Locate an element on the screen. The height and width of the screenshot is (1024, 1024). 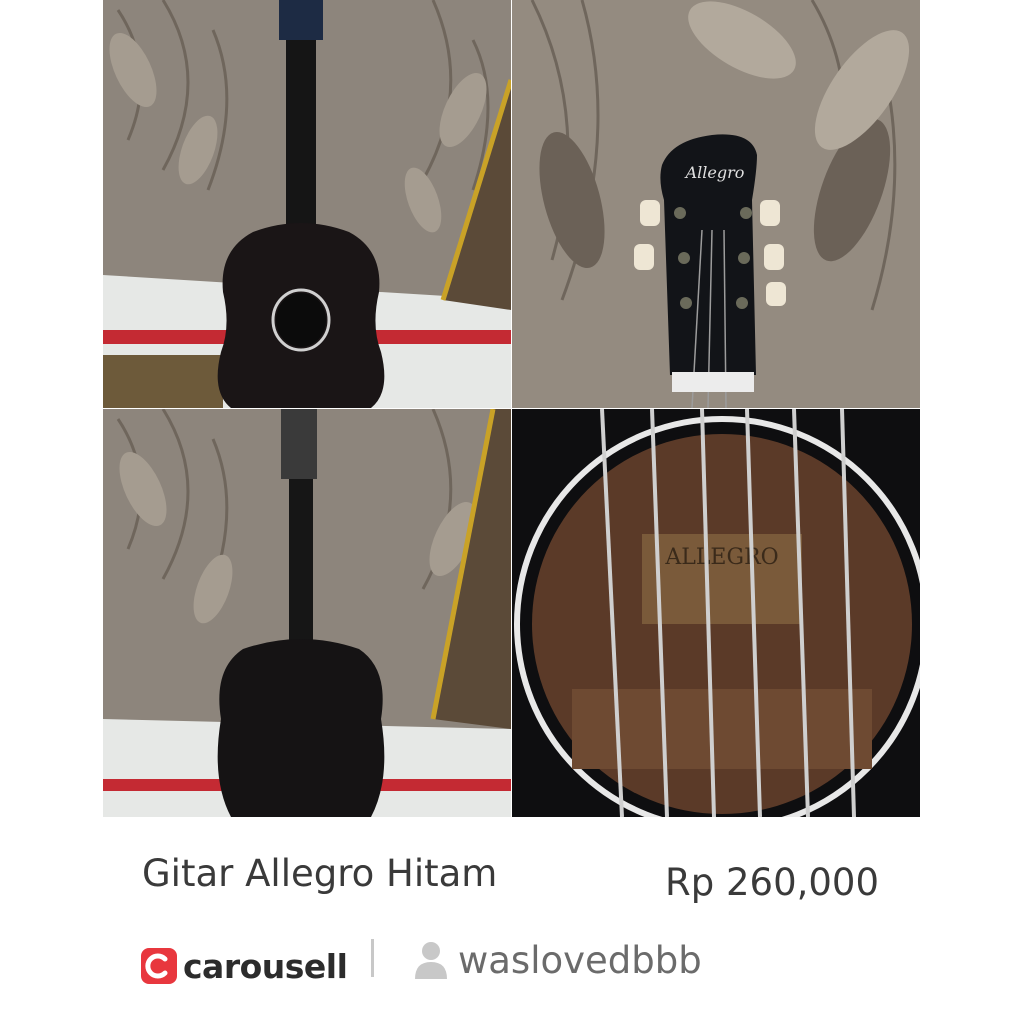
brand-name: carousell is located at coordinates (265, 966).